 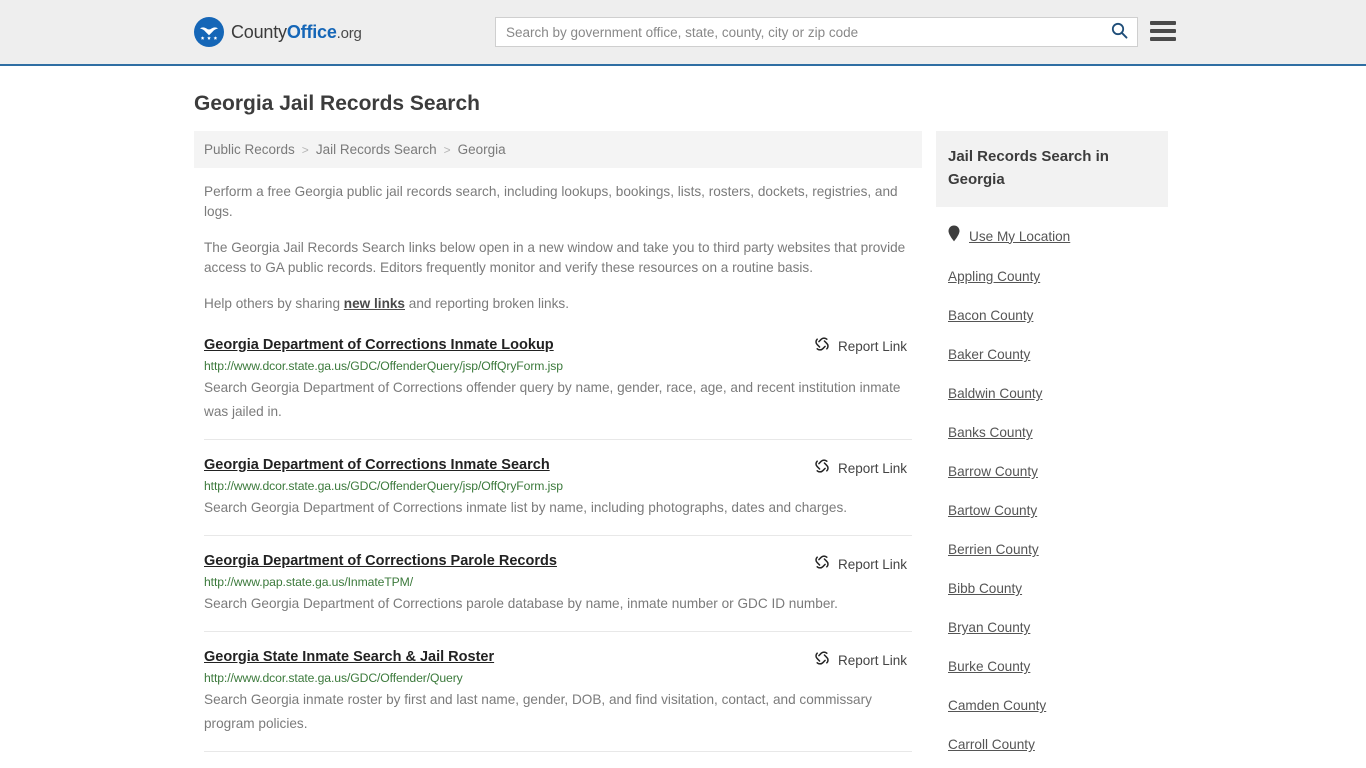 What do you see at coordinates (989, 666) in the screenshot?
I see `sidebar-item-burke-county: Burke County` at bounding box center [989, 666].